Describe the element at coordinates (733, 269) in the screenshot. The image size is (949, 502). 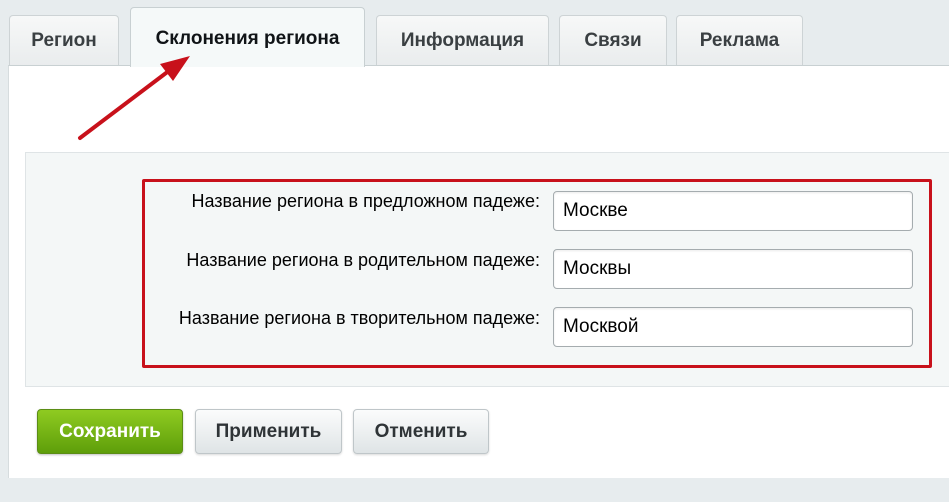
I see `genitive-case-input` at that location.